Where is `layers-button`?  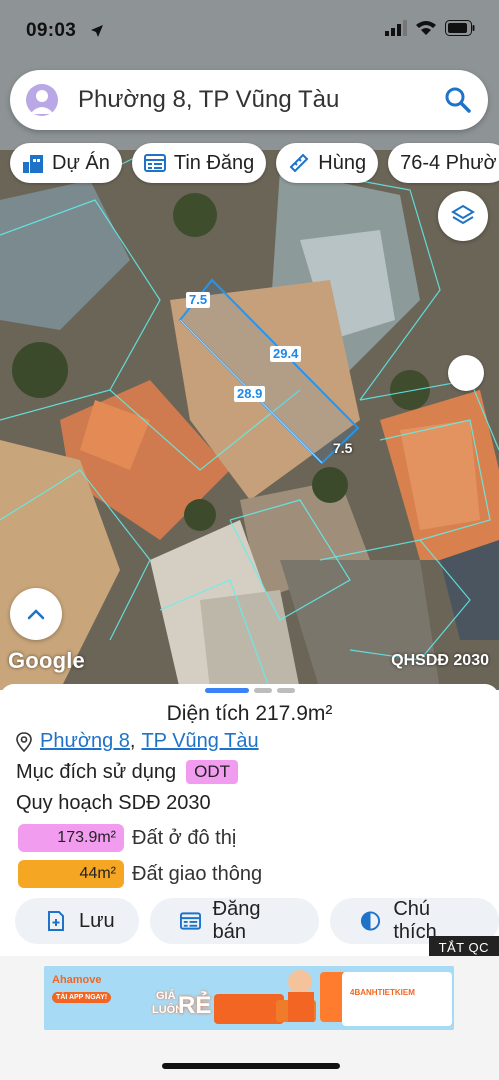 layers-button is located at coordinates (463, 216).